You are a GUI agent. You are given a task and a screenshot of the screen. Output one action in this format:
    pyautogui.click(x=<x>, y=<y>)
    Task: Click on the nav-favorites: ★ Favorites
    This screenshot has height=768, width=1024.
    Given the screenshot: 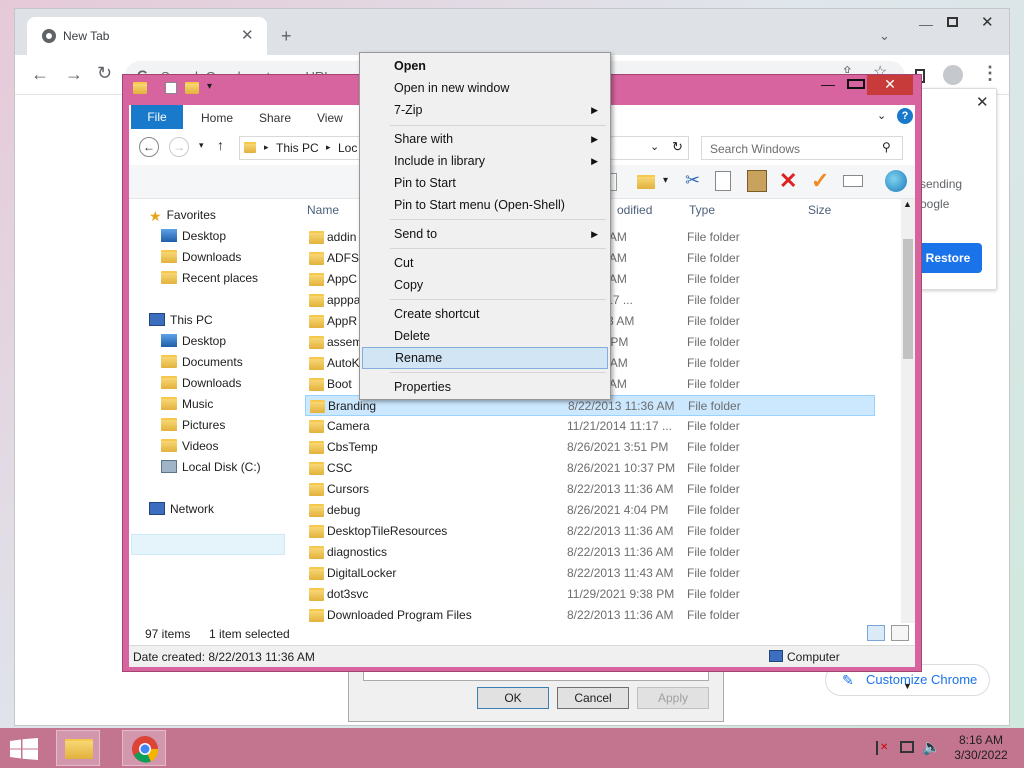 What is the action you would take?
    pyautogui.click(x=182, y=215)
    